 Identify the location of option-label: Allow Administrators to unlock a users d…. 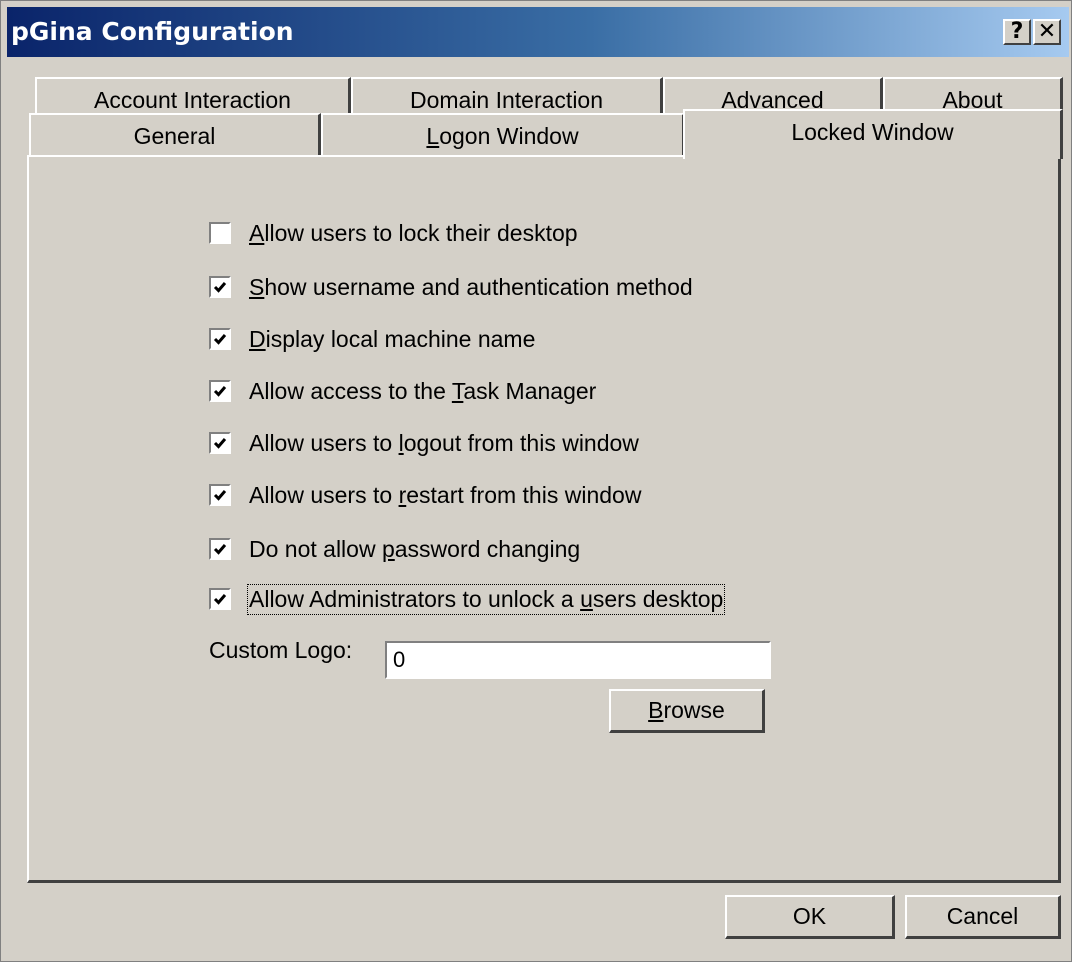
(486, 599).